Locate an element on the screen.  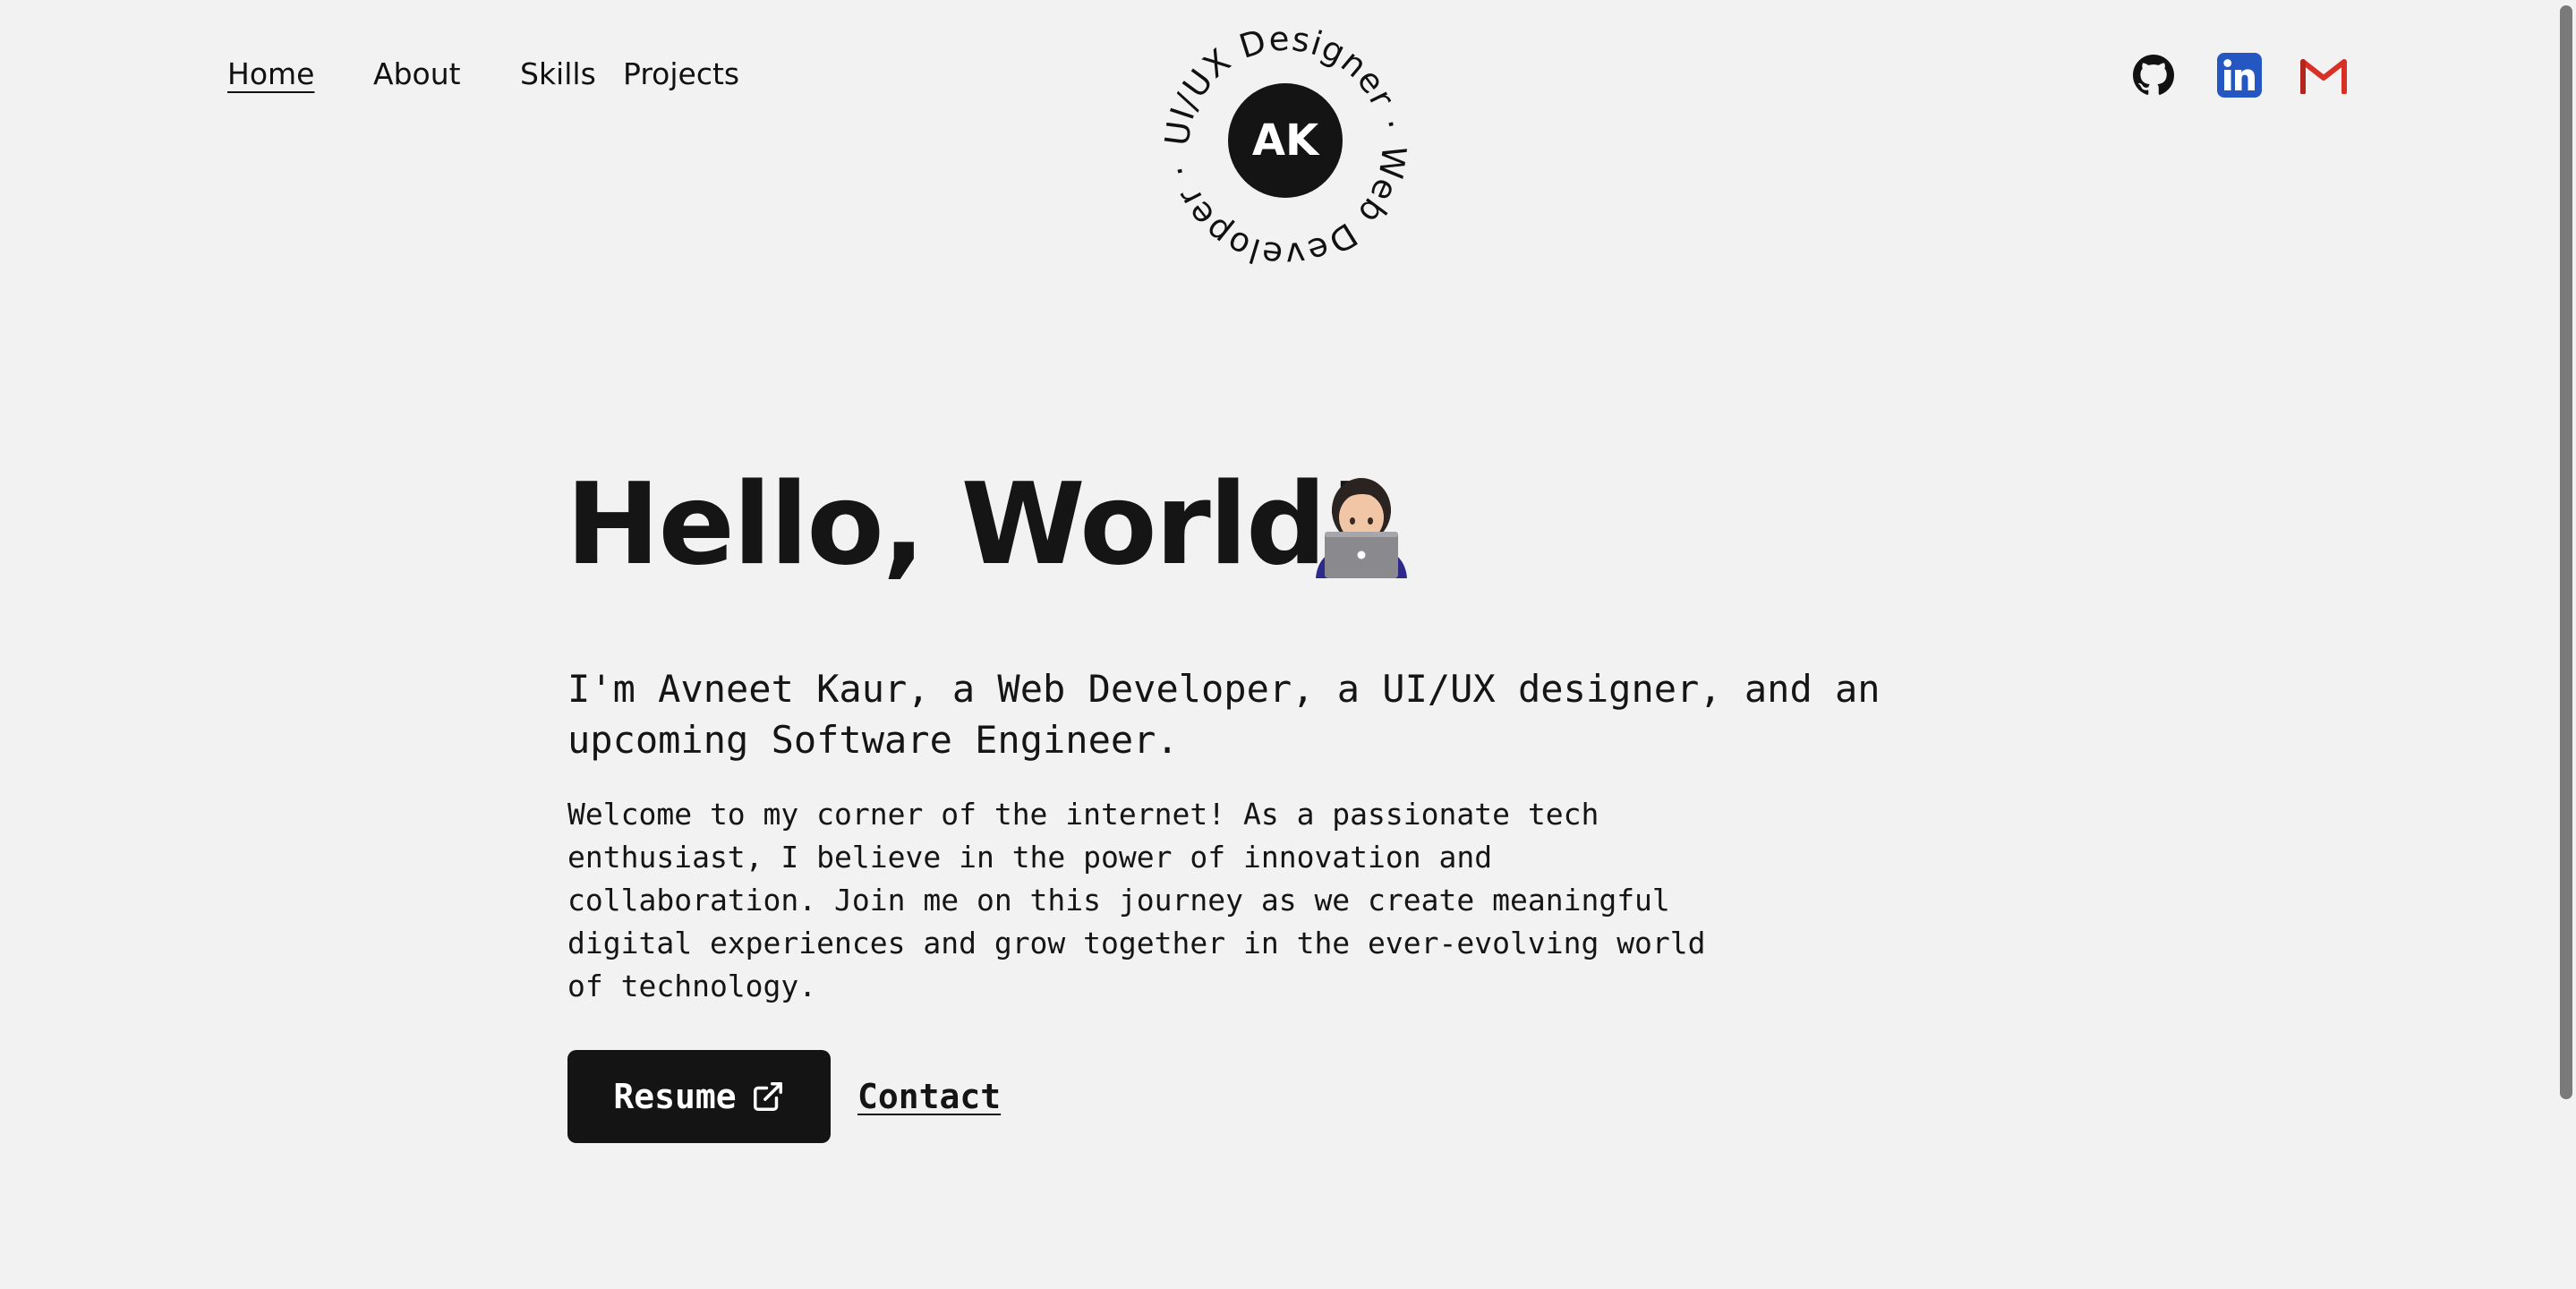
scrollbar-thumb is located at coordinates (2566, 552).